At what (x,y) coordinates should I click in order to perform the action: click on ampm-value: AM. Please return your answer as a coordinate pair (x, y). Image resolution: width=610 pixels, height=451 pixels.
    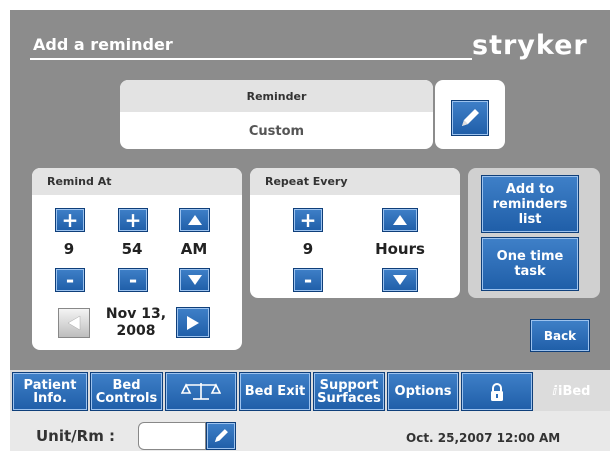
    Looking at the image, I should click on (194, 249).